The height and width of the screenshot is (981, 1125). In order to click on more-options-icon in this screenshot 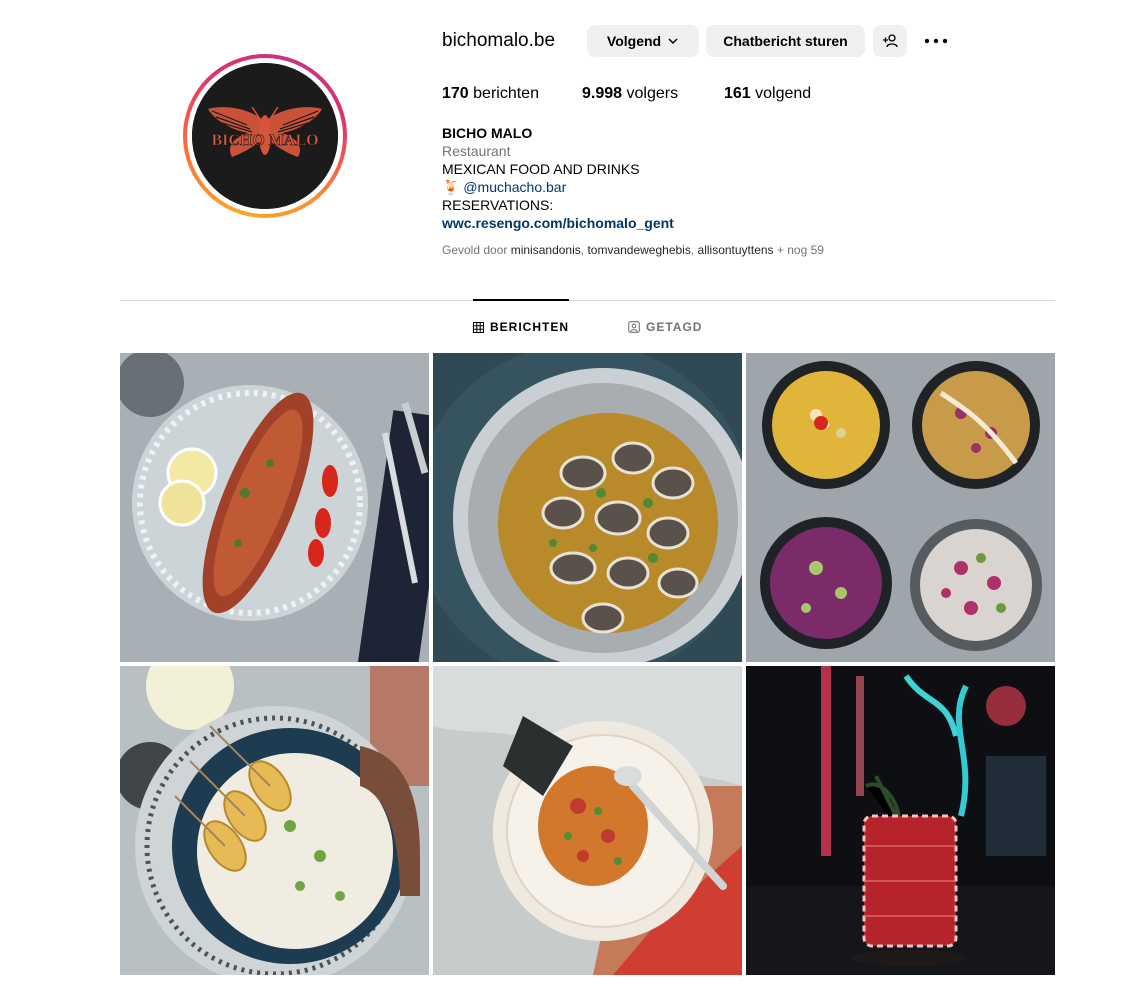, I will do `click(936, 41)`.